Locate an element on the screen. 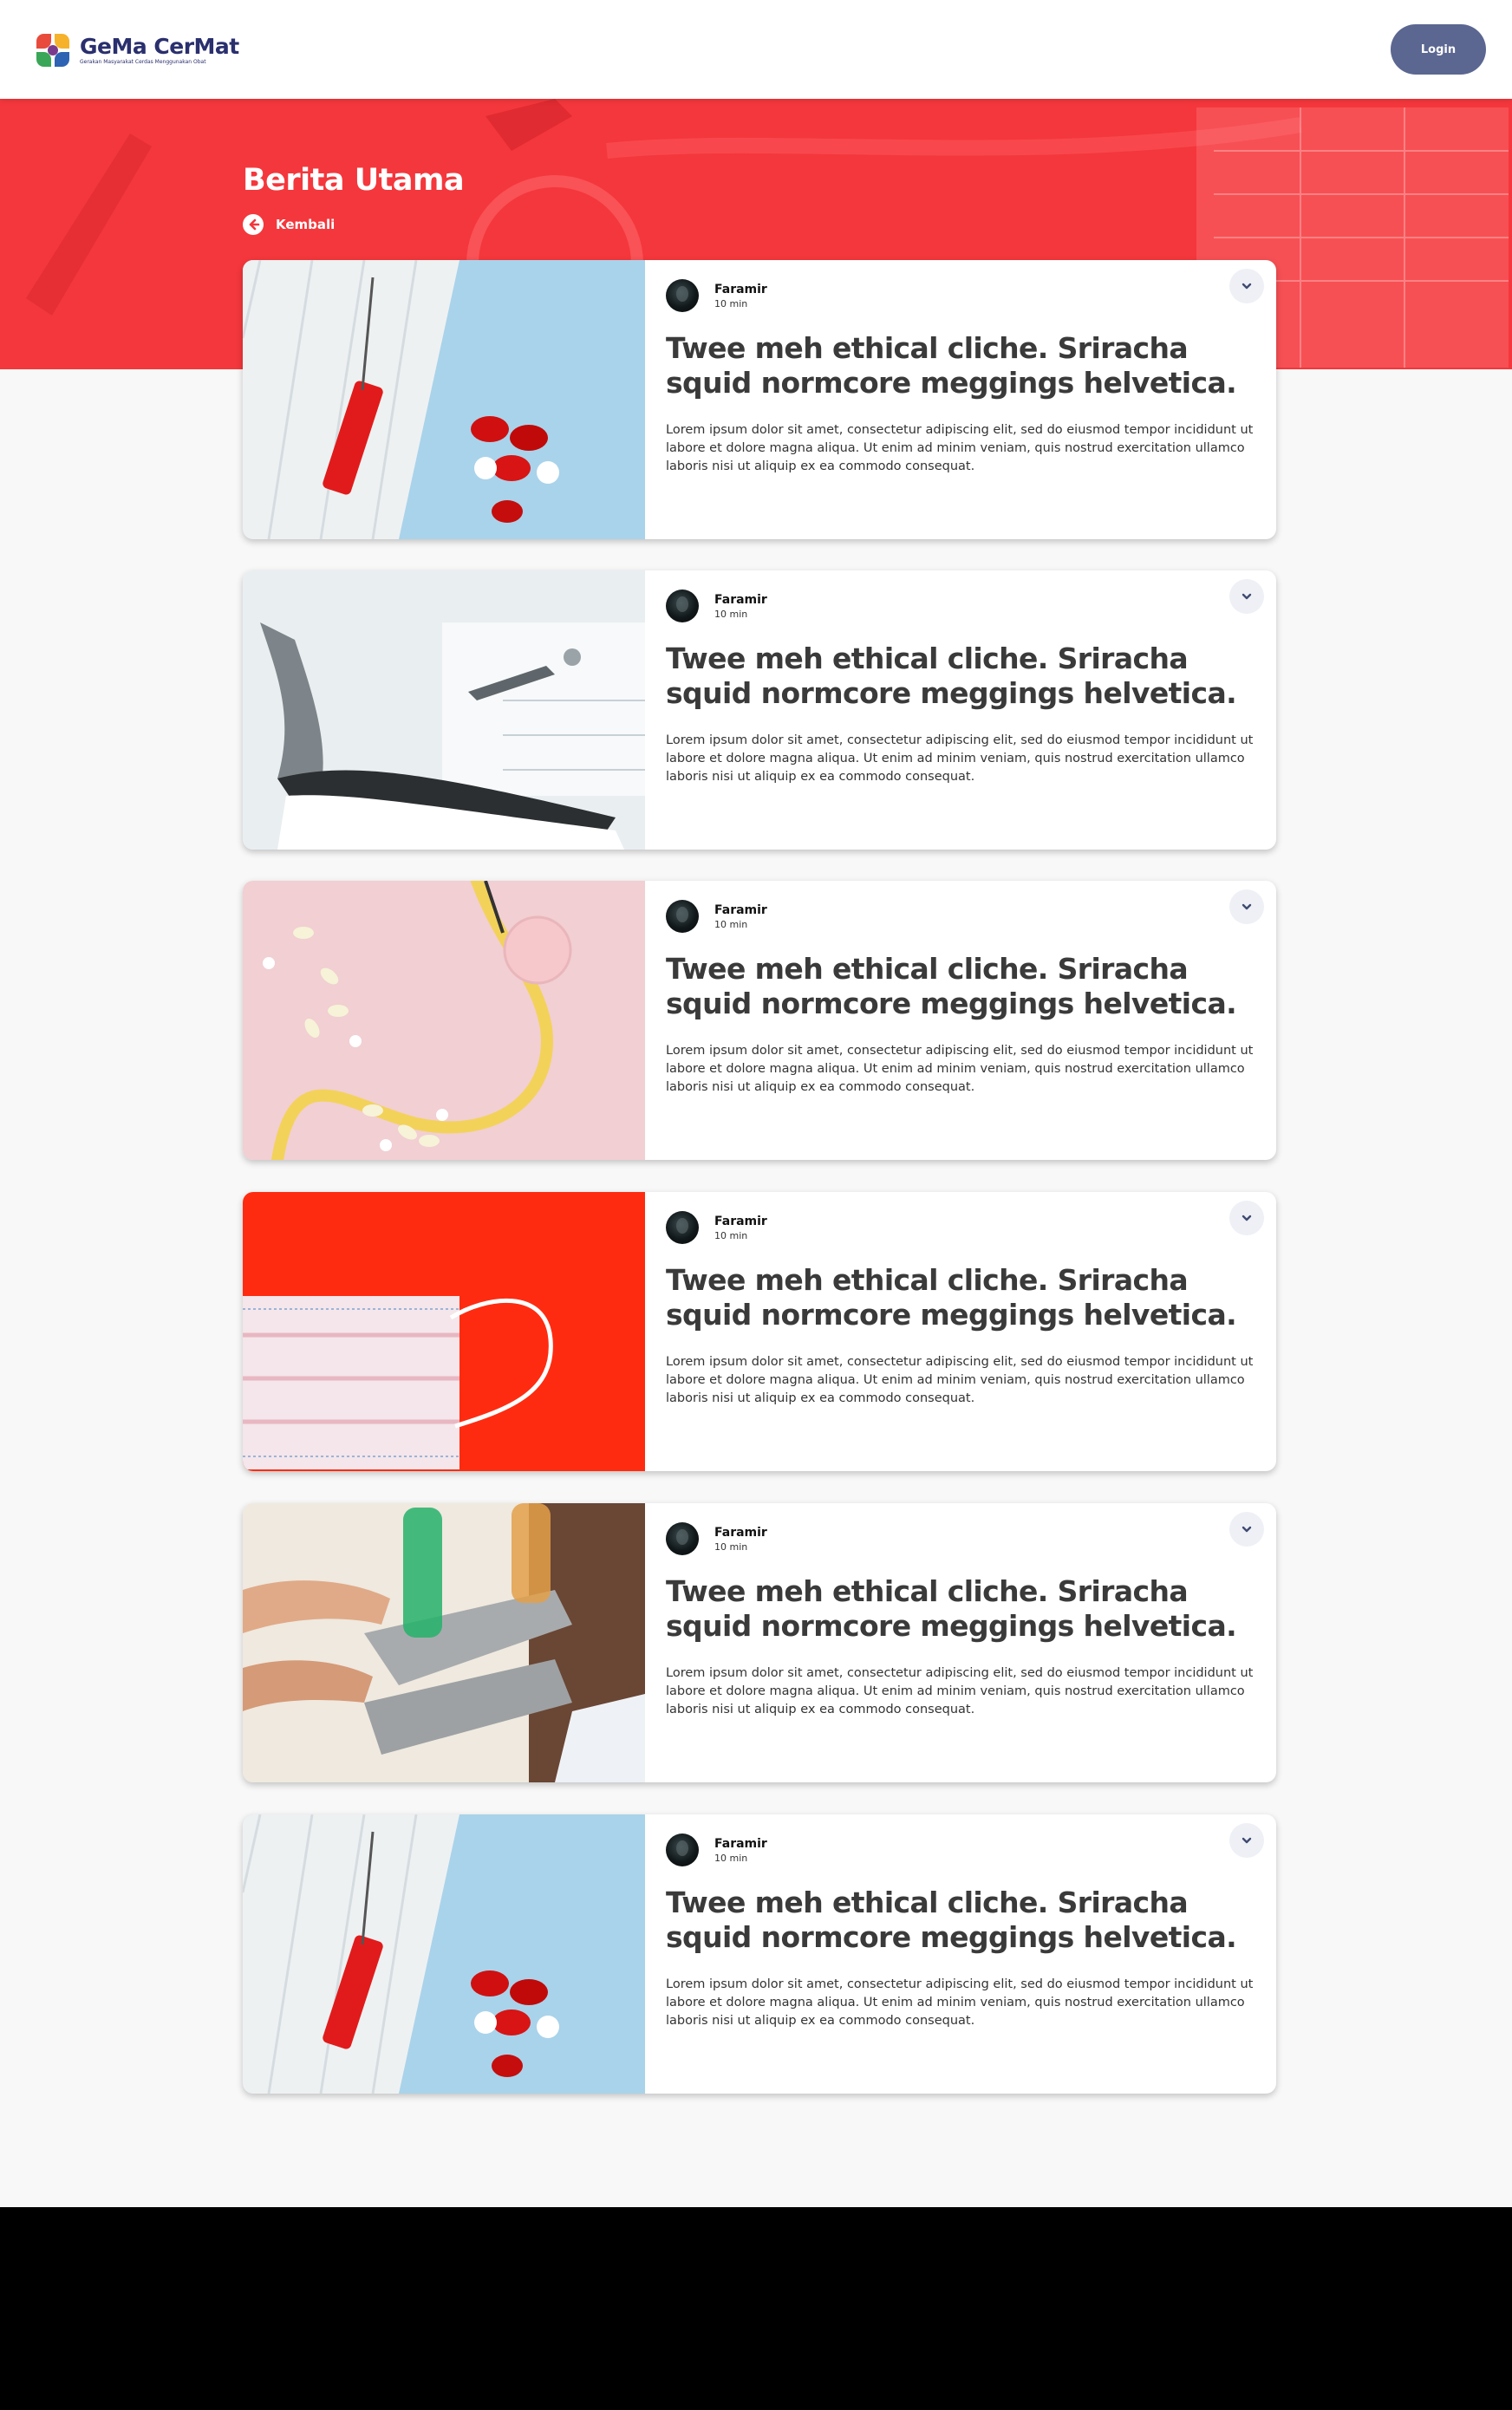 This screenshot has width=1512, height=2410. back-link: Kembali is located at coordinates (289, 224).